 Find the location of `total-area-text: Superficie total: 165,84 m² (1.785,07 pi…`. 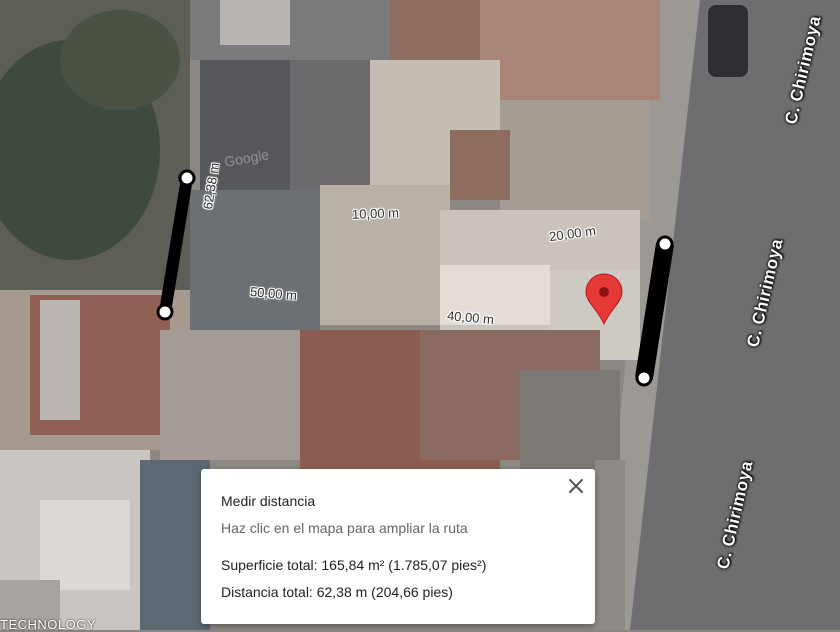

total-area-text: Superficie total: 165,84 m² (1.785,07 pi… is located at coordinates (354, 565).